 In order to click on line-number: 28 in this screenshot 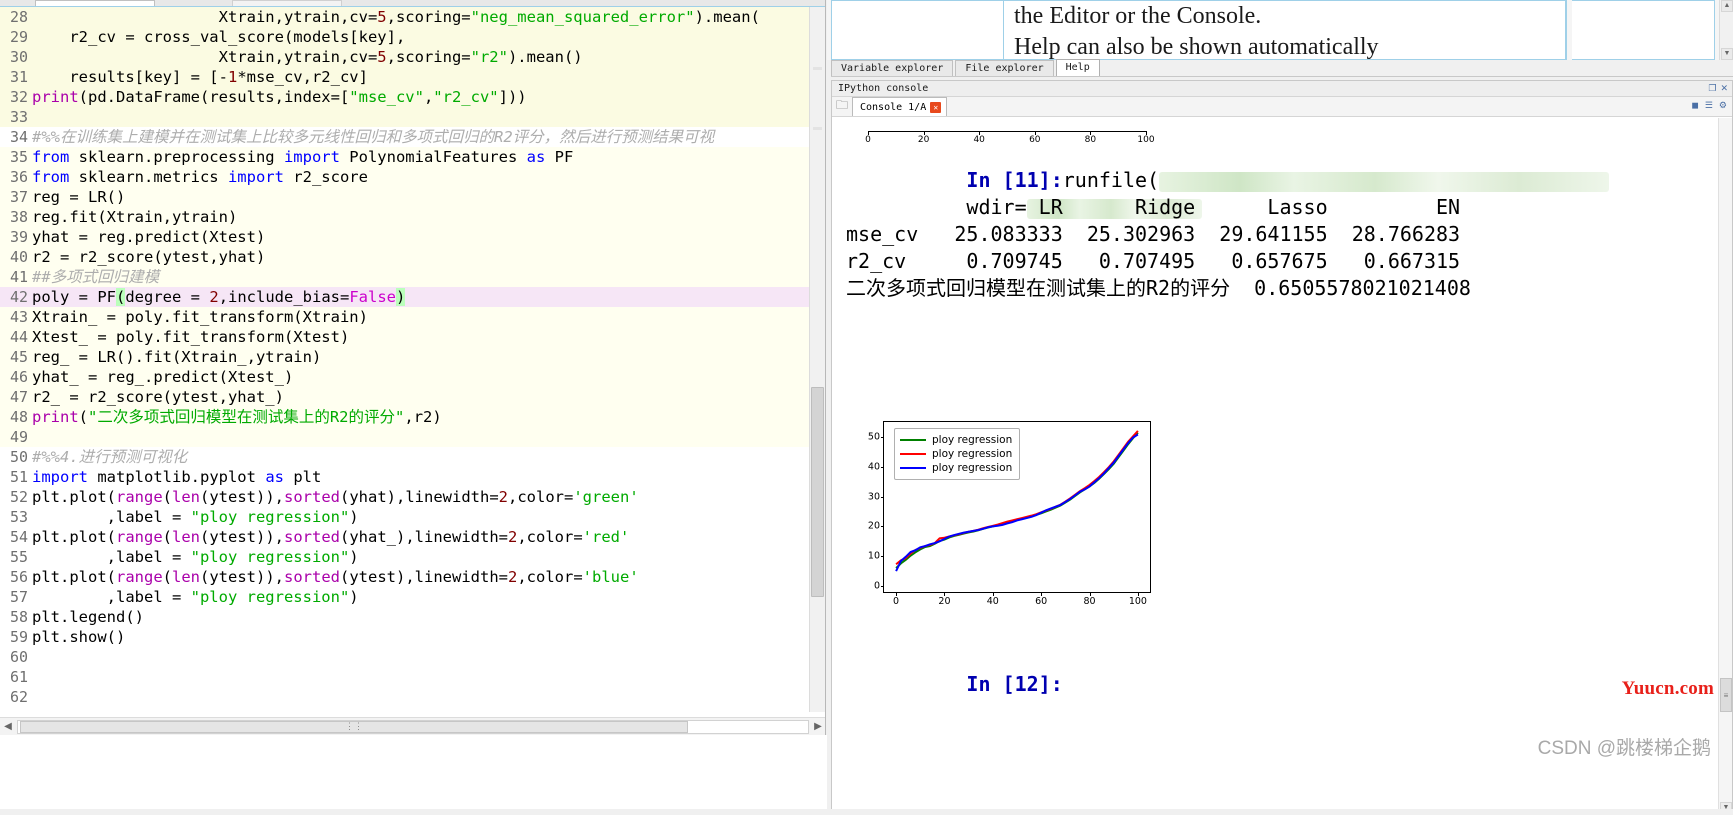, I will do `click(18, 17)`.